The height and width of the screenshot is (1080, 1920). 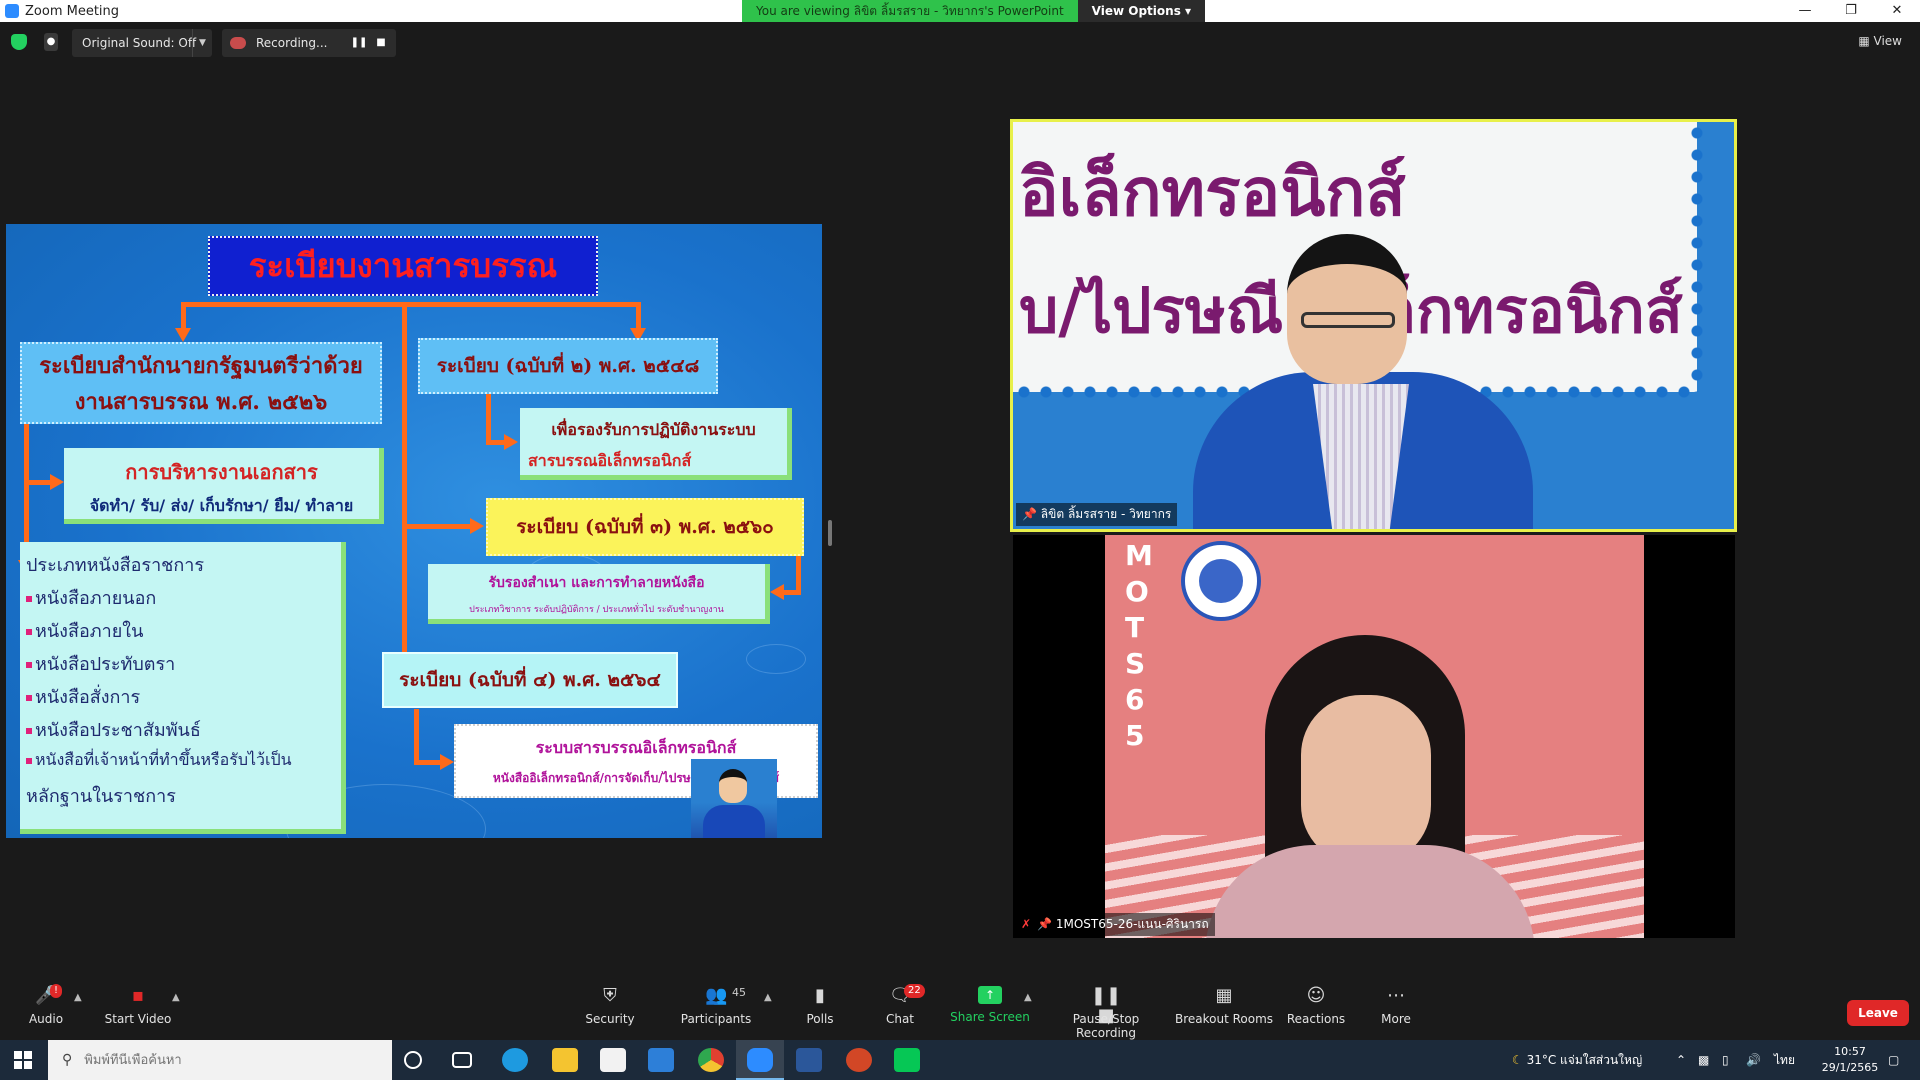 What do you see at coordinates (19, 42) in the screenshot?
I see `shield-icon` at bounding box center [19, 42].